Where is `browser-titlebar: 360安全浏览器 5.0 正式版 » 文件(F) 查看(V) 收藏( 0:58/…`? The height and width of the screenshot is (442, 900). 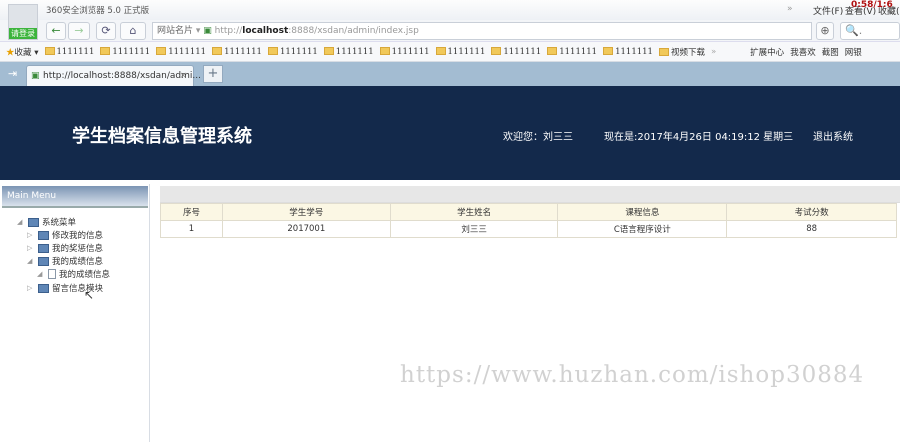
browser-titlebar: 360安全浏览器 5.0 正式版 » 文件(F) 查看(V) 收藏( 0:58/… is located at coordinates (450, 10).